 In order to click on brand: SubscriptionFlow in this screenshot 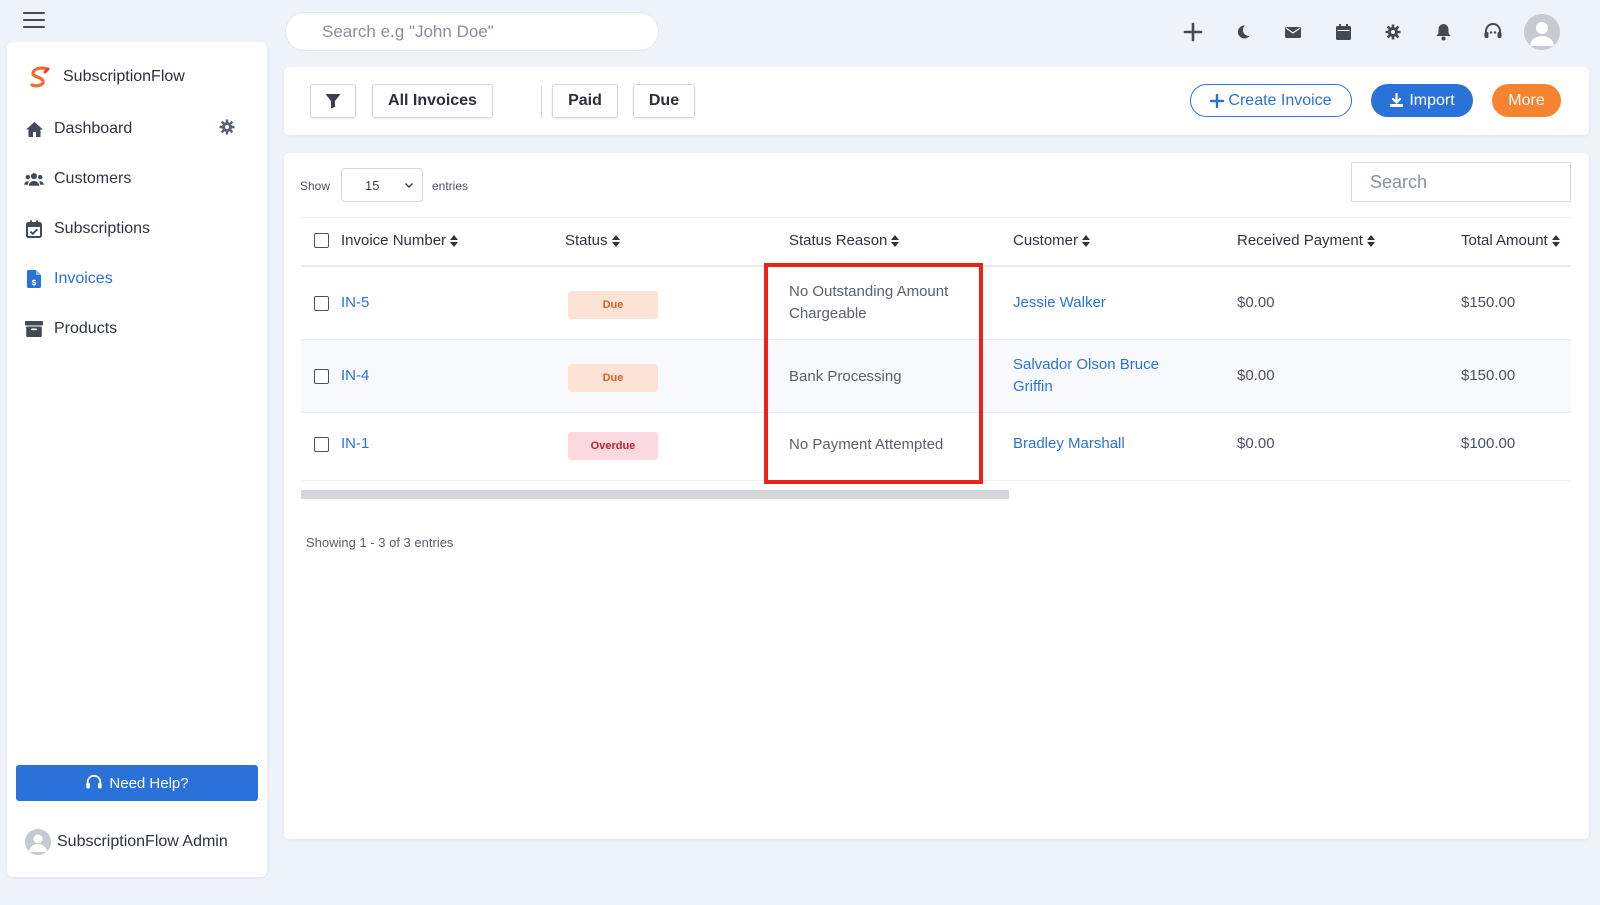, I will do `click(106, 77)`.